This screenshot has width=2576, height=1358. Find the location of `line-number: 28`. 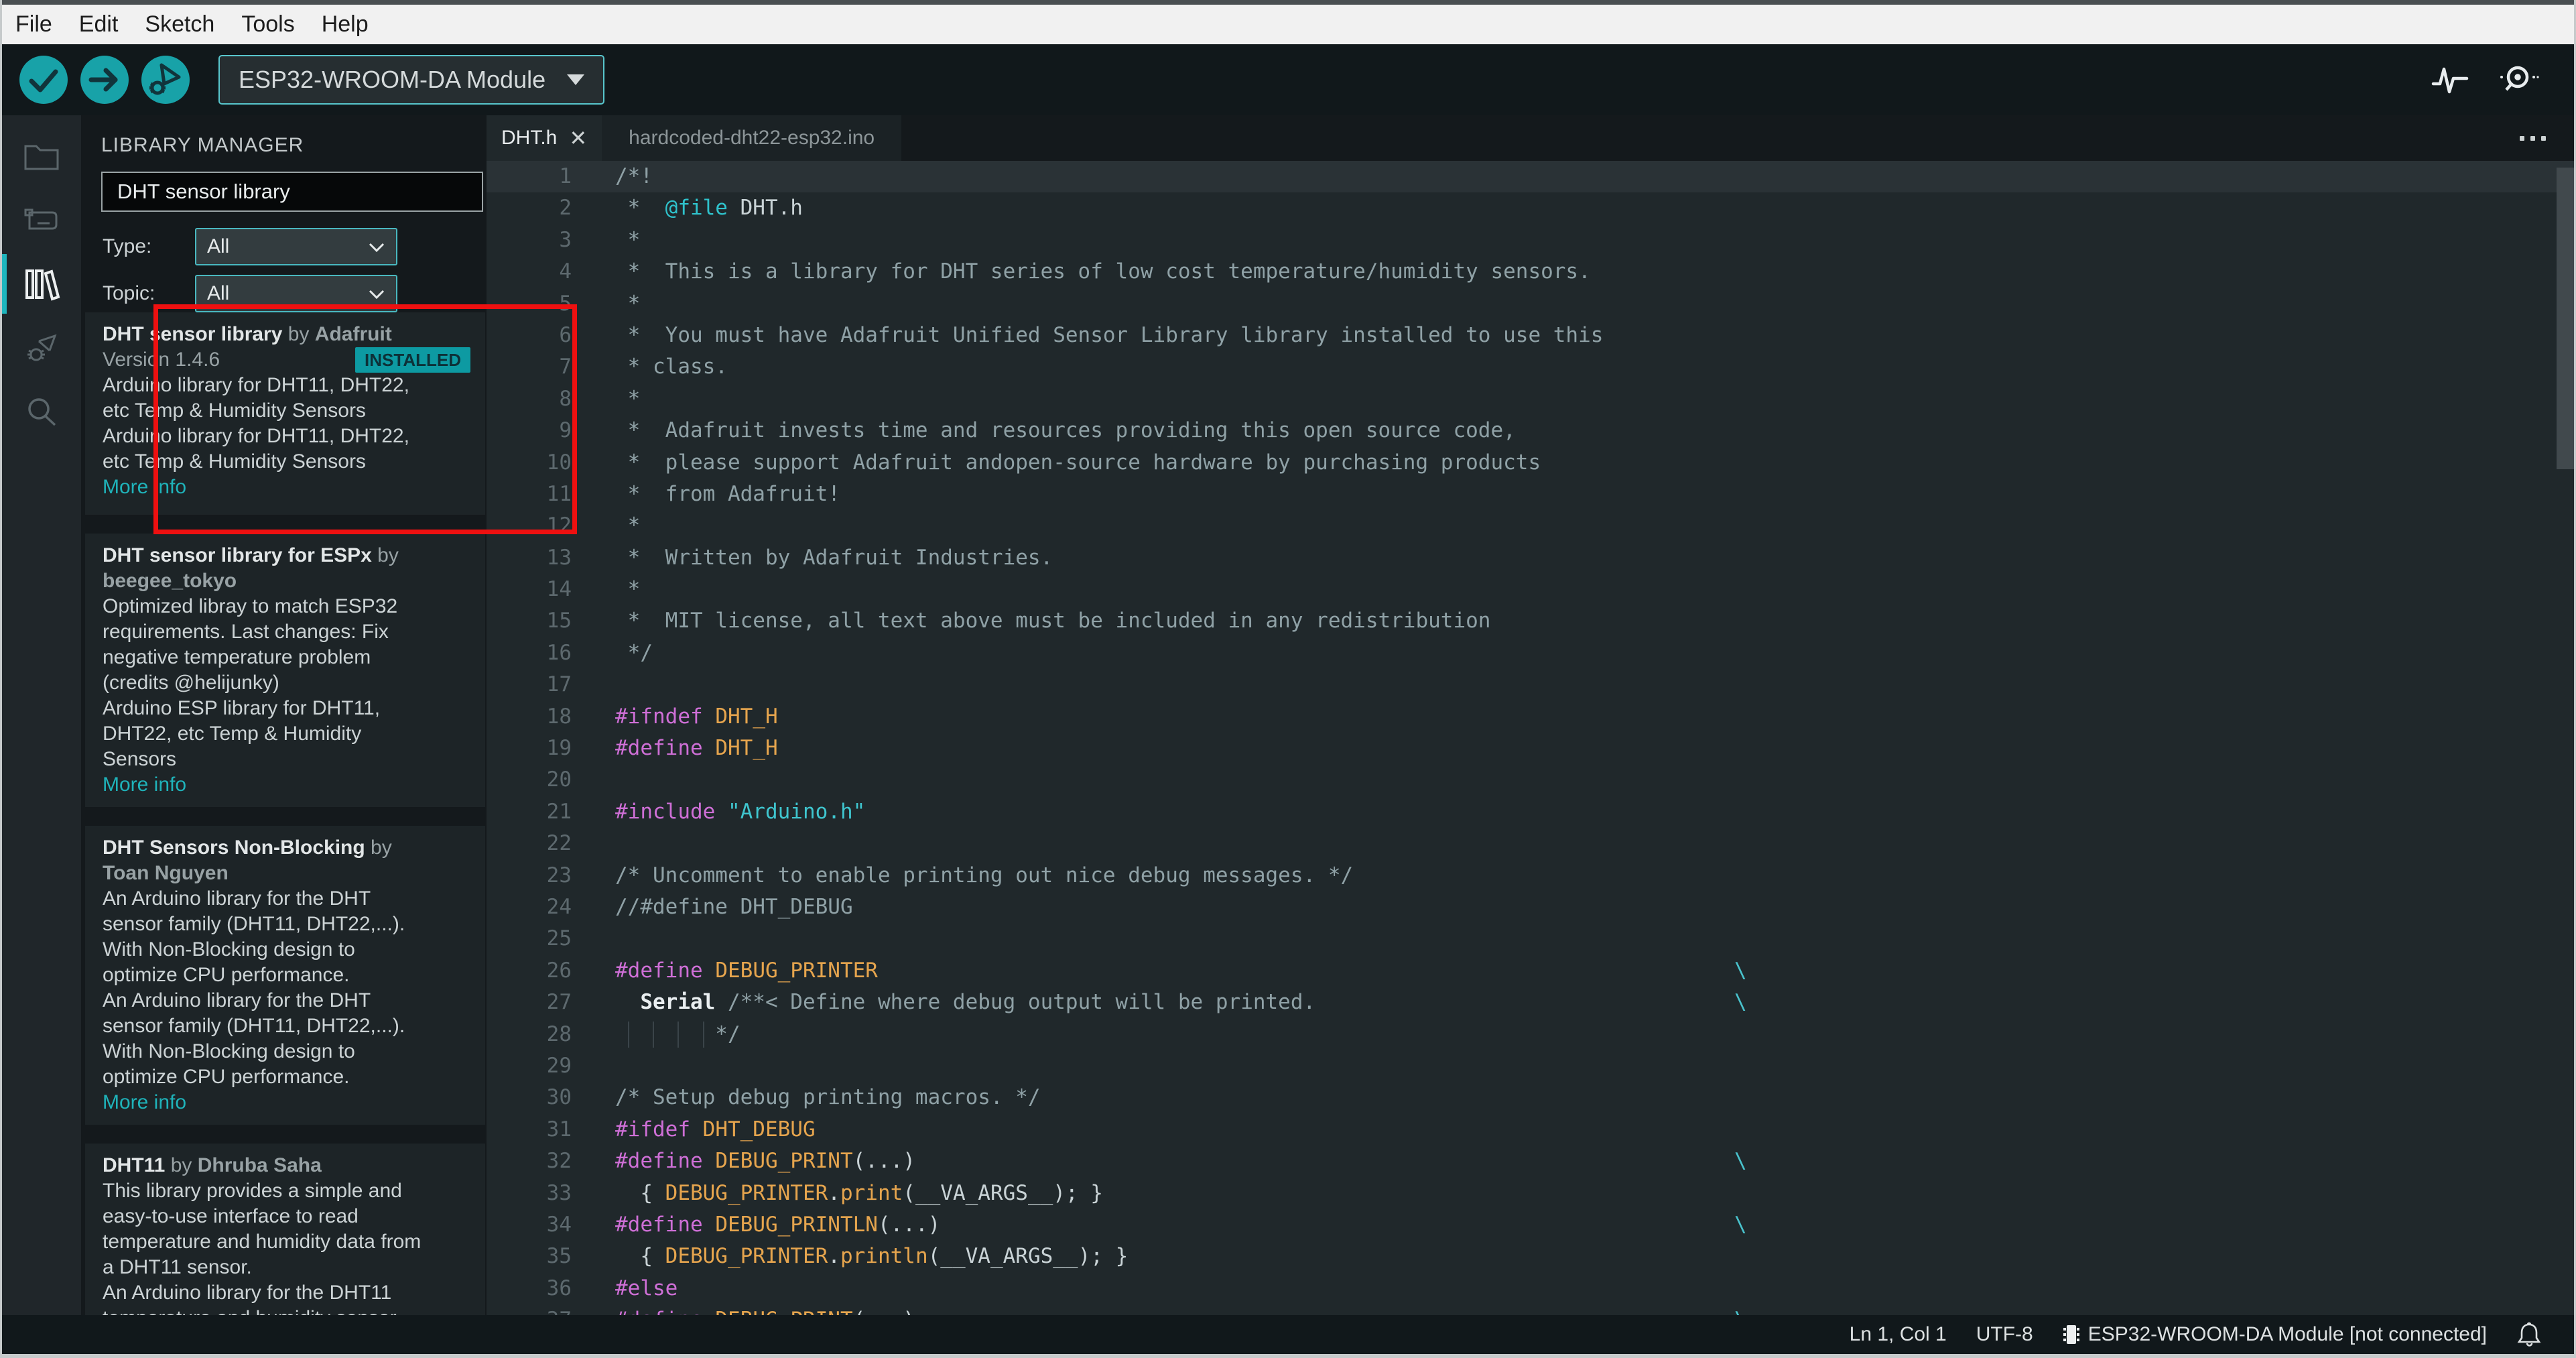

line-number: 28 is located at coordinates (559, 1034).